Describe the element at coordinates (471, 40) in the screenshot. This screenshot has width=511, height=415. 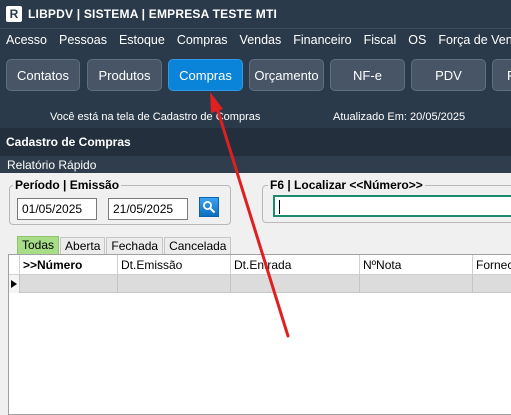
I see `menu-forca-de-venda: Força de Venda` at that location.